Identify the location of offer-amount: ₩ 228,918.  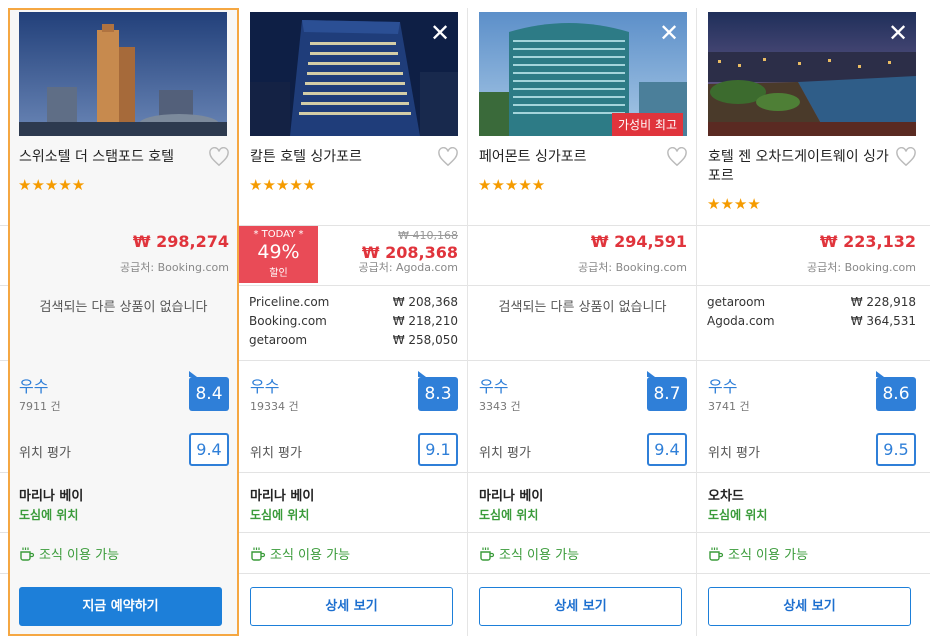
(883, 302).